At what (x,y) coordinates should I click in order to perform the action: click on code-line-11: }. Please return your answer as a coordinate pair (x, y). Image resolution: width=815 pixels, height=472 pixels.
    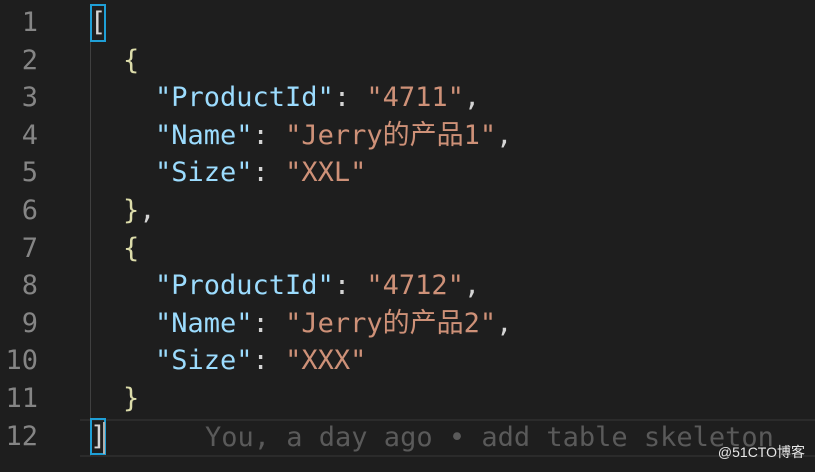
    Looking at the image, I should click on (131, 399).